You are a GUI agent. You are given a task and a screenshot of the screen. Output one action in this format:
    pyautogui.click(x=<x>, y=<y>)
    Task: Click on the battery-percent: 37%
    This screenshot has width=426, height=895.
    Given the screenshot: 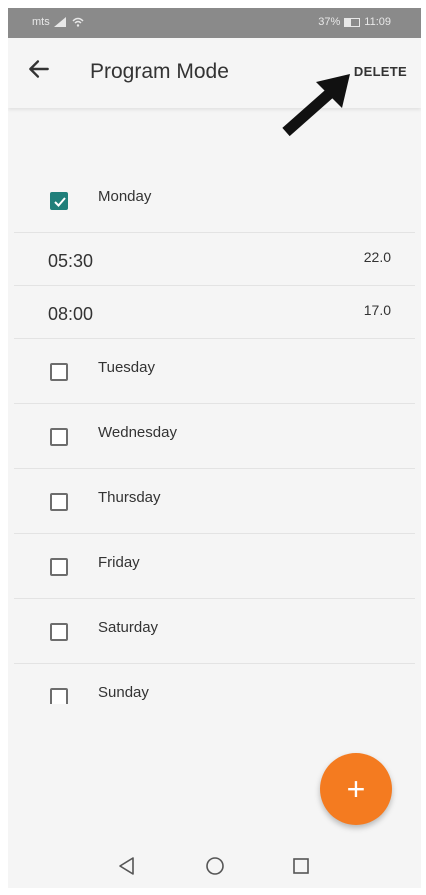 What is the action you would take?
    pyautogui.click(x=329, y=22)
    